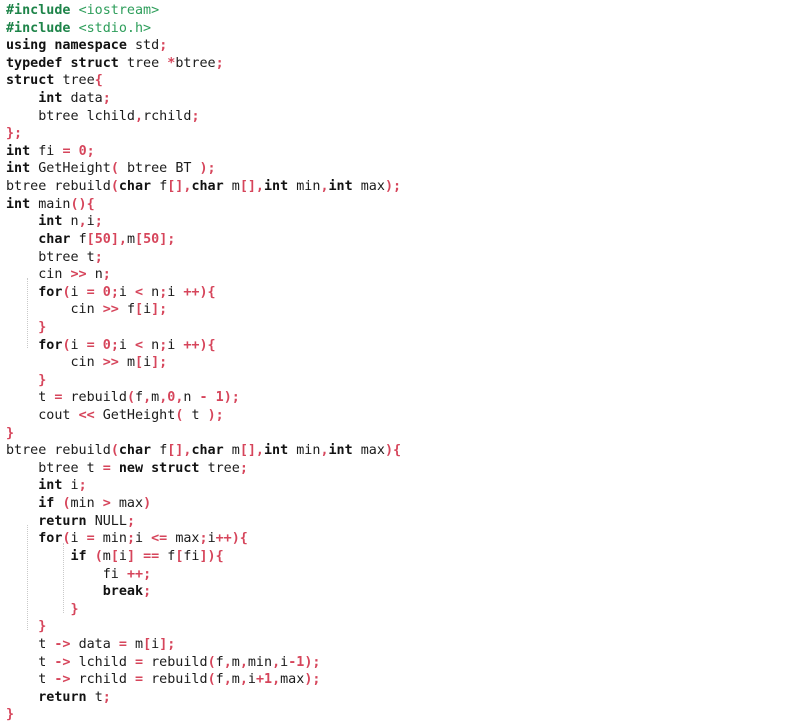  What do you see at coordinates (195, 63) in the screenshot?
I see `token-id: btree` at bounding box center [195, 63].